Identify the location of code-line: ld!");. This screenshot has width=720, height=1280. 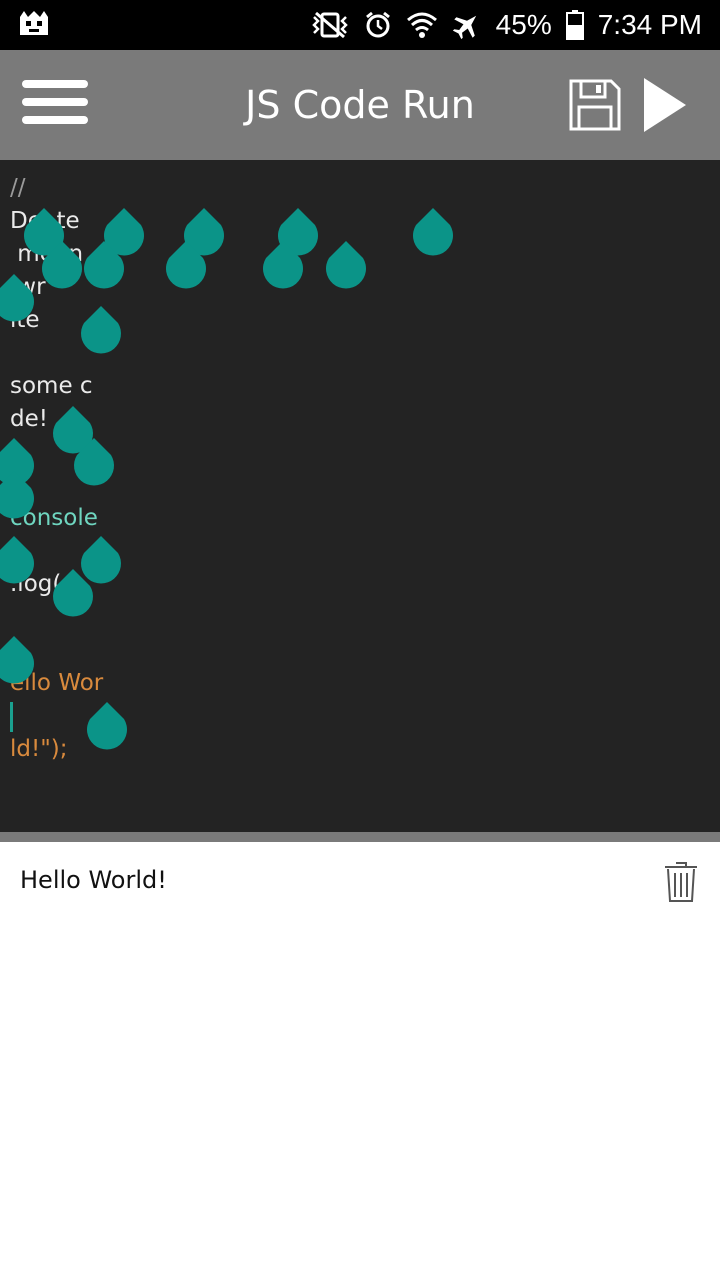
(39, 749).